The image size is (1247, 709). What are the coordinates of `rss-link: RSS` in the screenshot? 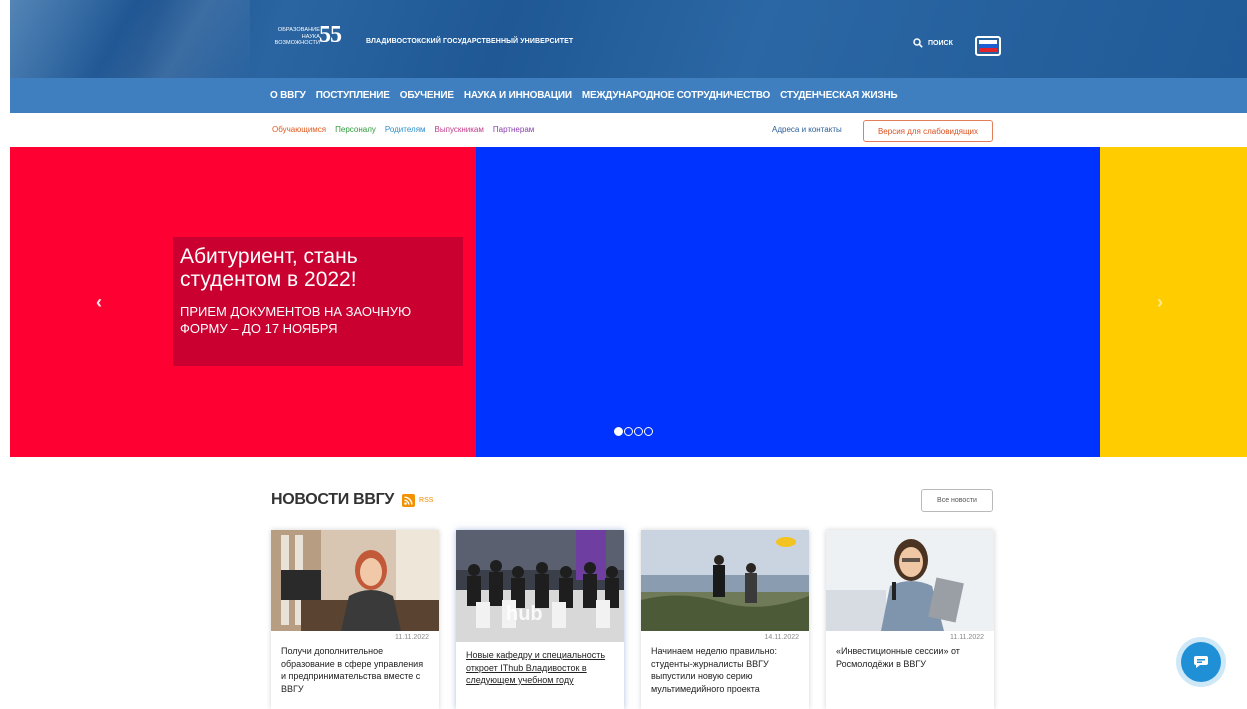 It's located at (426, 500).